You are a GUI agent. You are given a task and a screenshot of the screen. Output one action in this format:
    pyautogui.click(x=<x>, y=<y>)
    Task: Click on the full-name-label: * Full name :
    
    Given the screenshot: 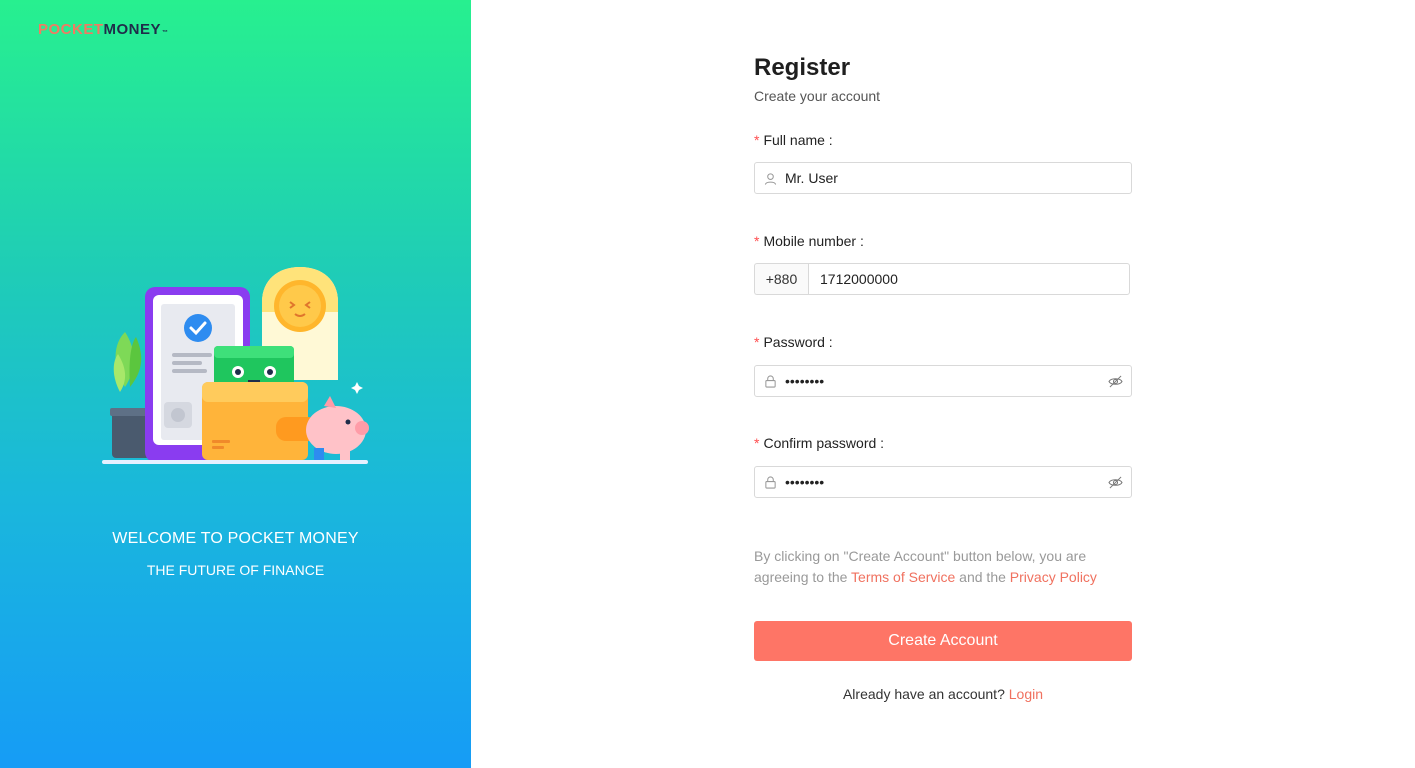 What is the action you would take?
    pyautogui.click(x=793, y=140)
    